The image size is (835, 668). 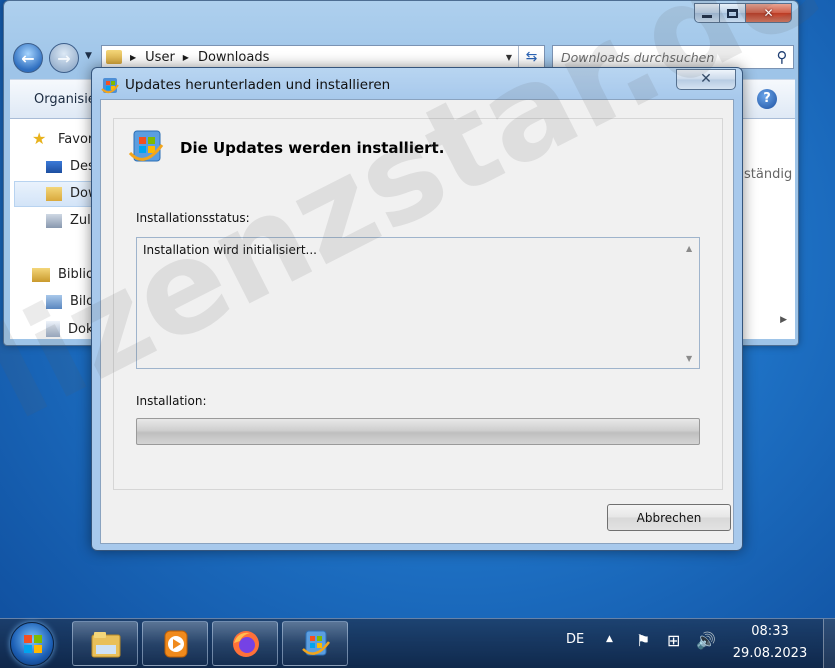 I want to click on recent-places-icon, so click(x=54, y=220).